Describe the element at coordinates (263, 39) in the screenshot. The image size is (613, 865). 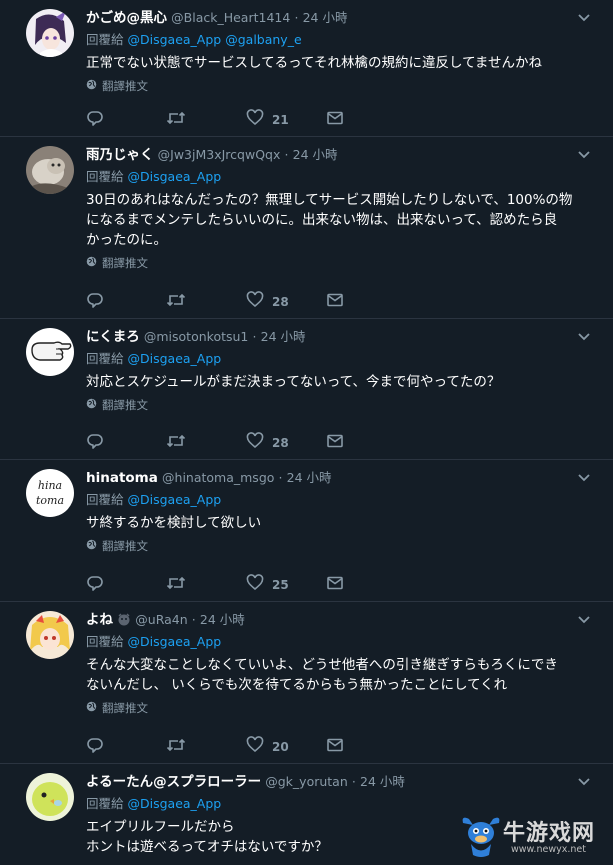
I see `mention-link: @galbany_e` at that location.